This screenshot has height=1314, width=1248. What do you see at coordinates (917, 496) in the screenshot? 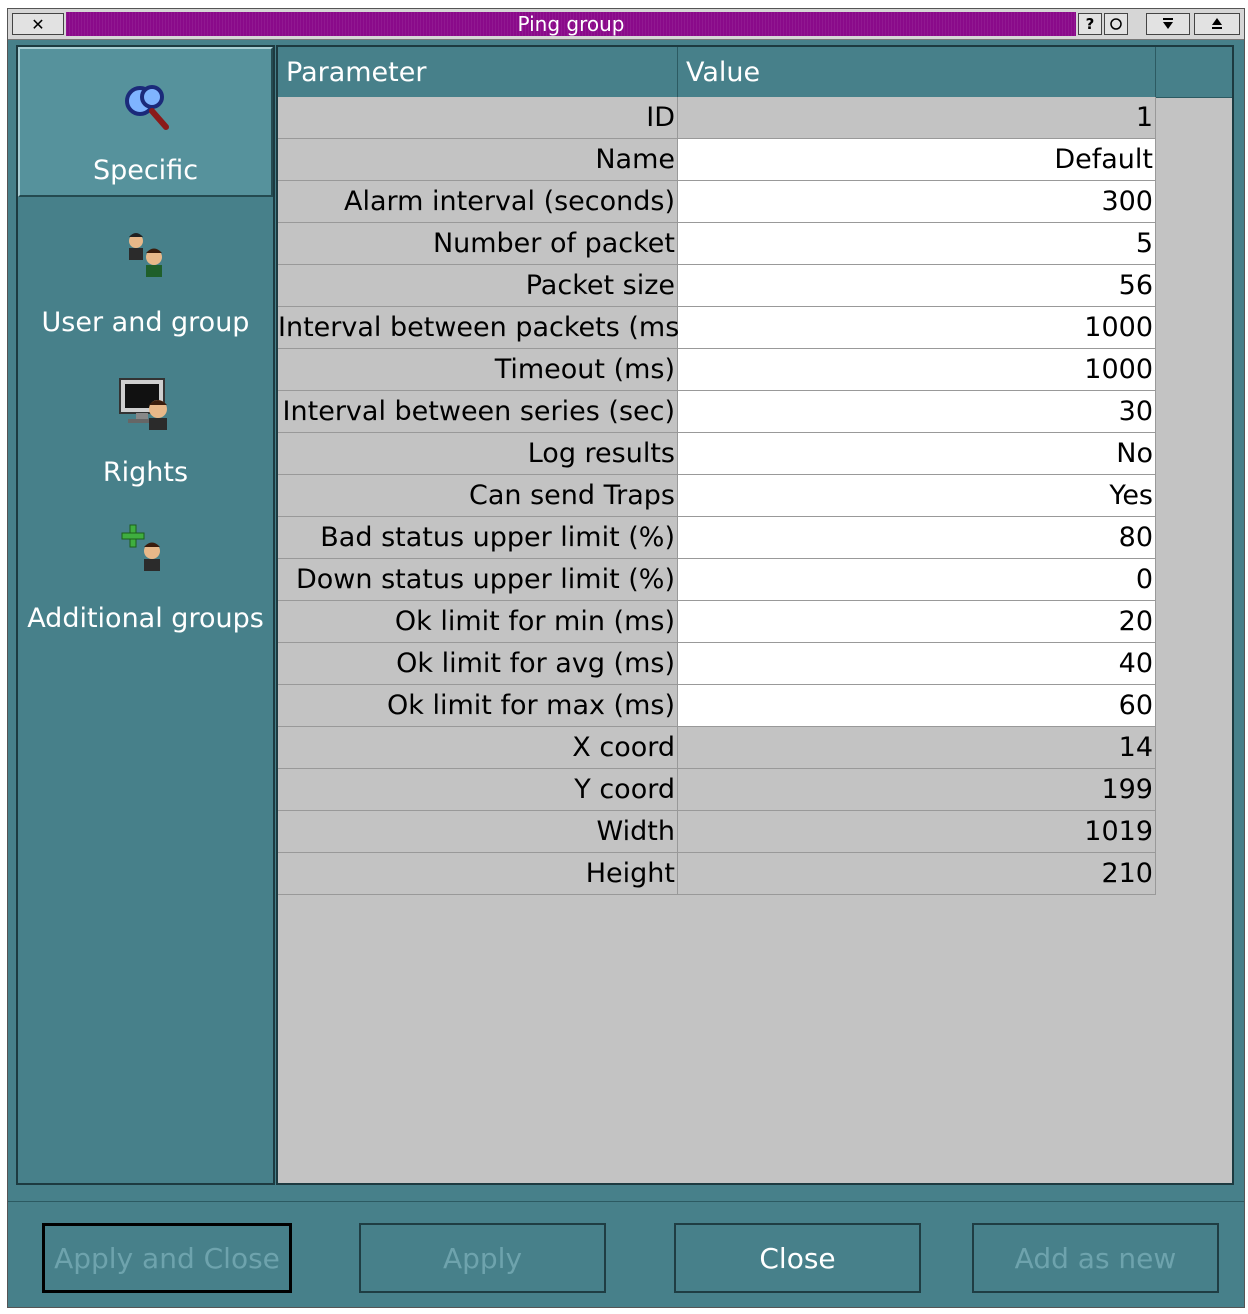
I see `value-cell: Yes` at bounding box center [917, 496].